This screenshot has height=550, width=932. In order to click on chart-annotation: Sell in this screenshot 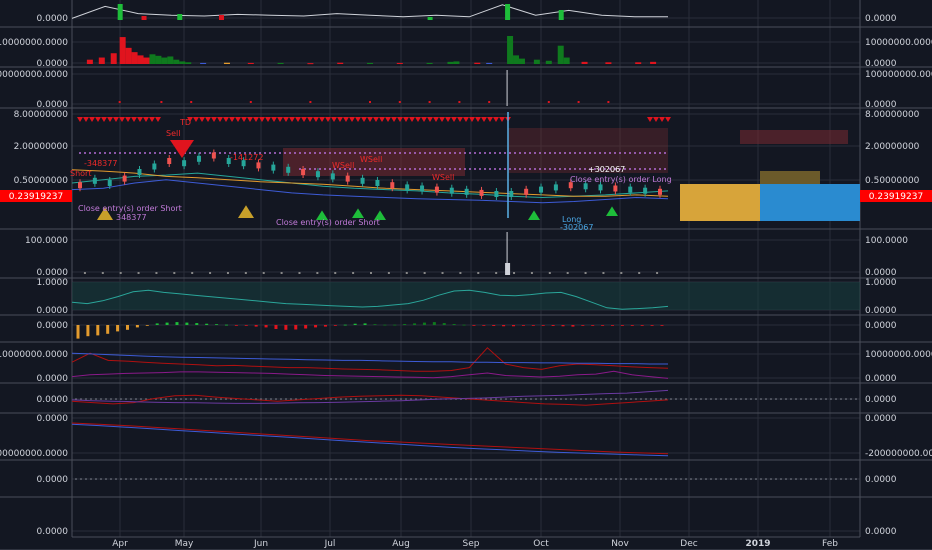, I will do `click(173, 133)`.